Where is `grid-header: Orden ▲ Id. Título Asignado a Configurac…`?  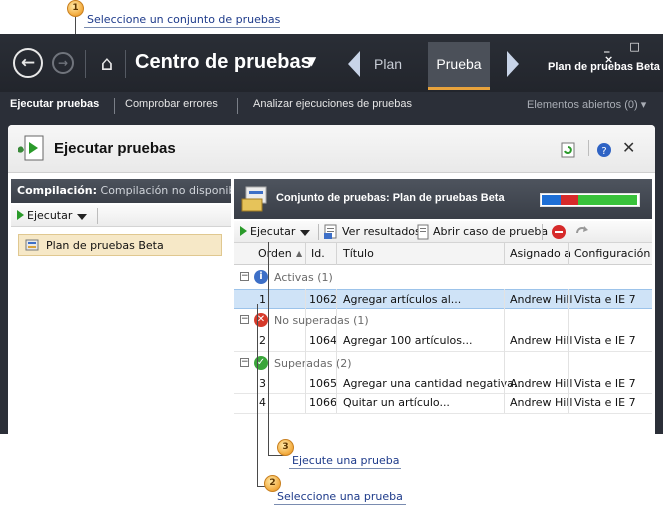 grid-header: Orden ▲ Id. Título Asignado a Configurac… is located at coordinates (443, 254).